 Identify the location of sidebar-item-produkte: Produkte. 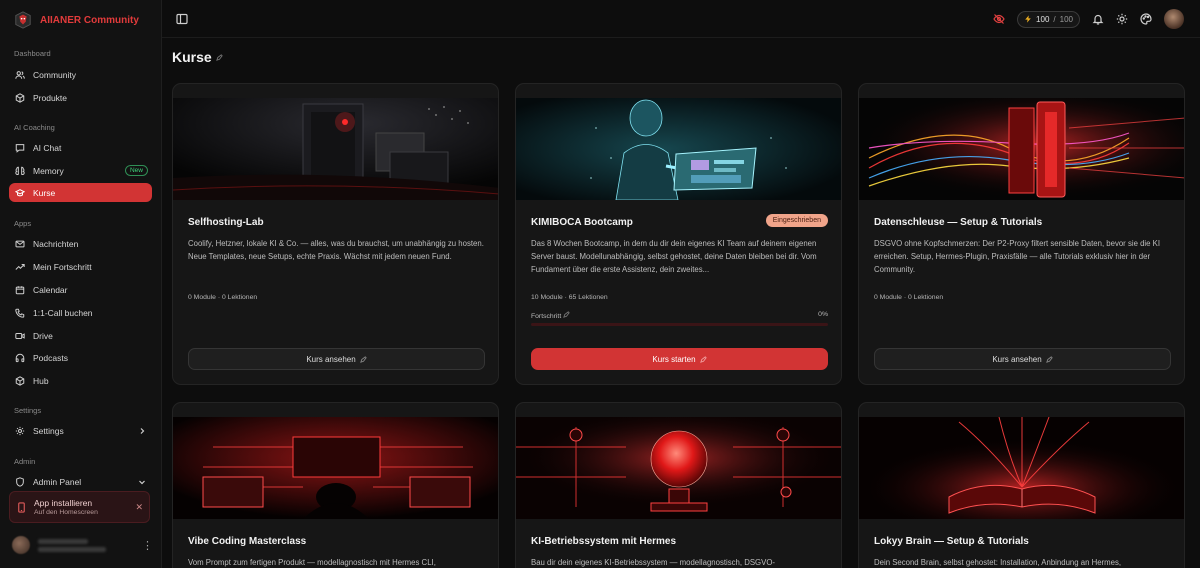
(80, 97).